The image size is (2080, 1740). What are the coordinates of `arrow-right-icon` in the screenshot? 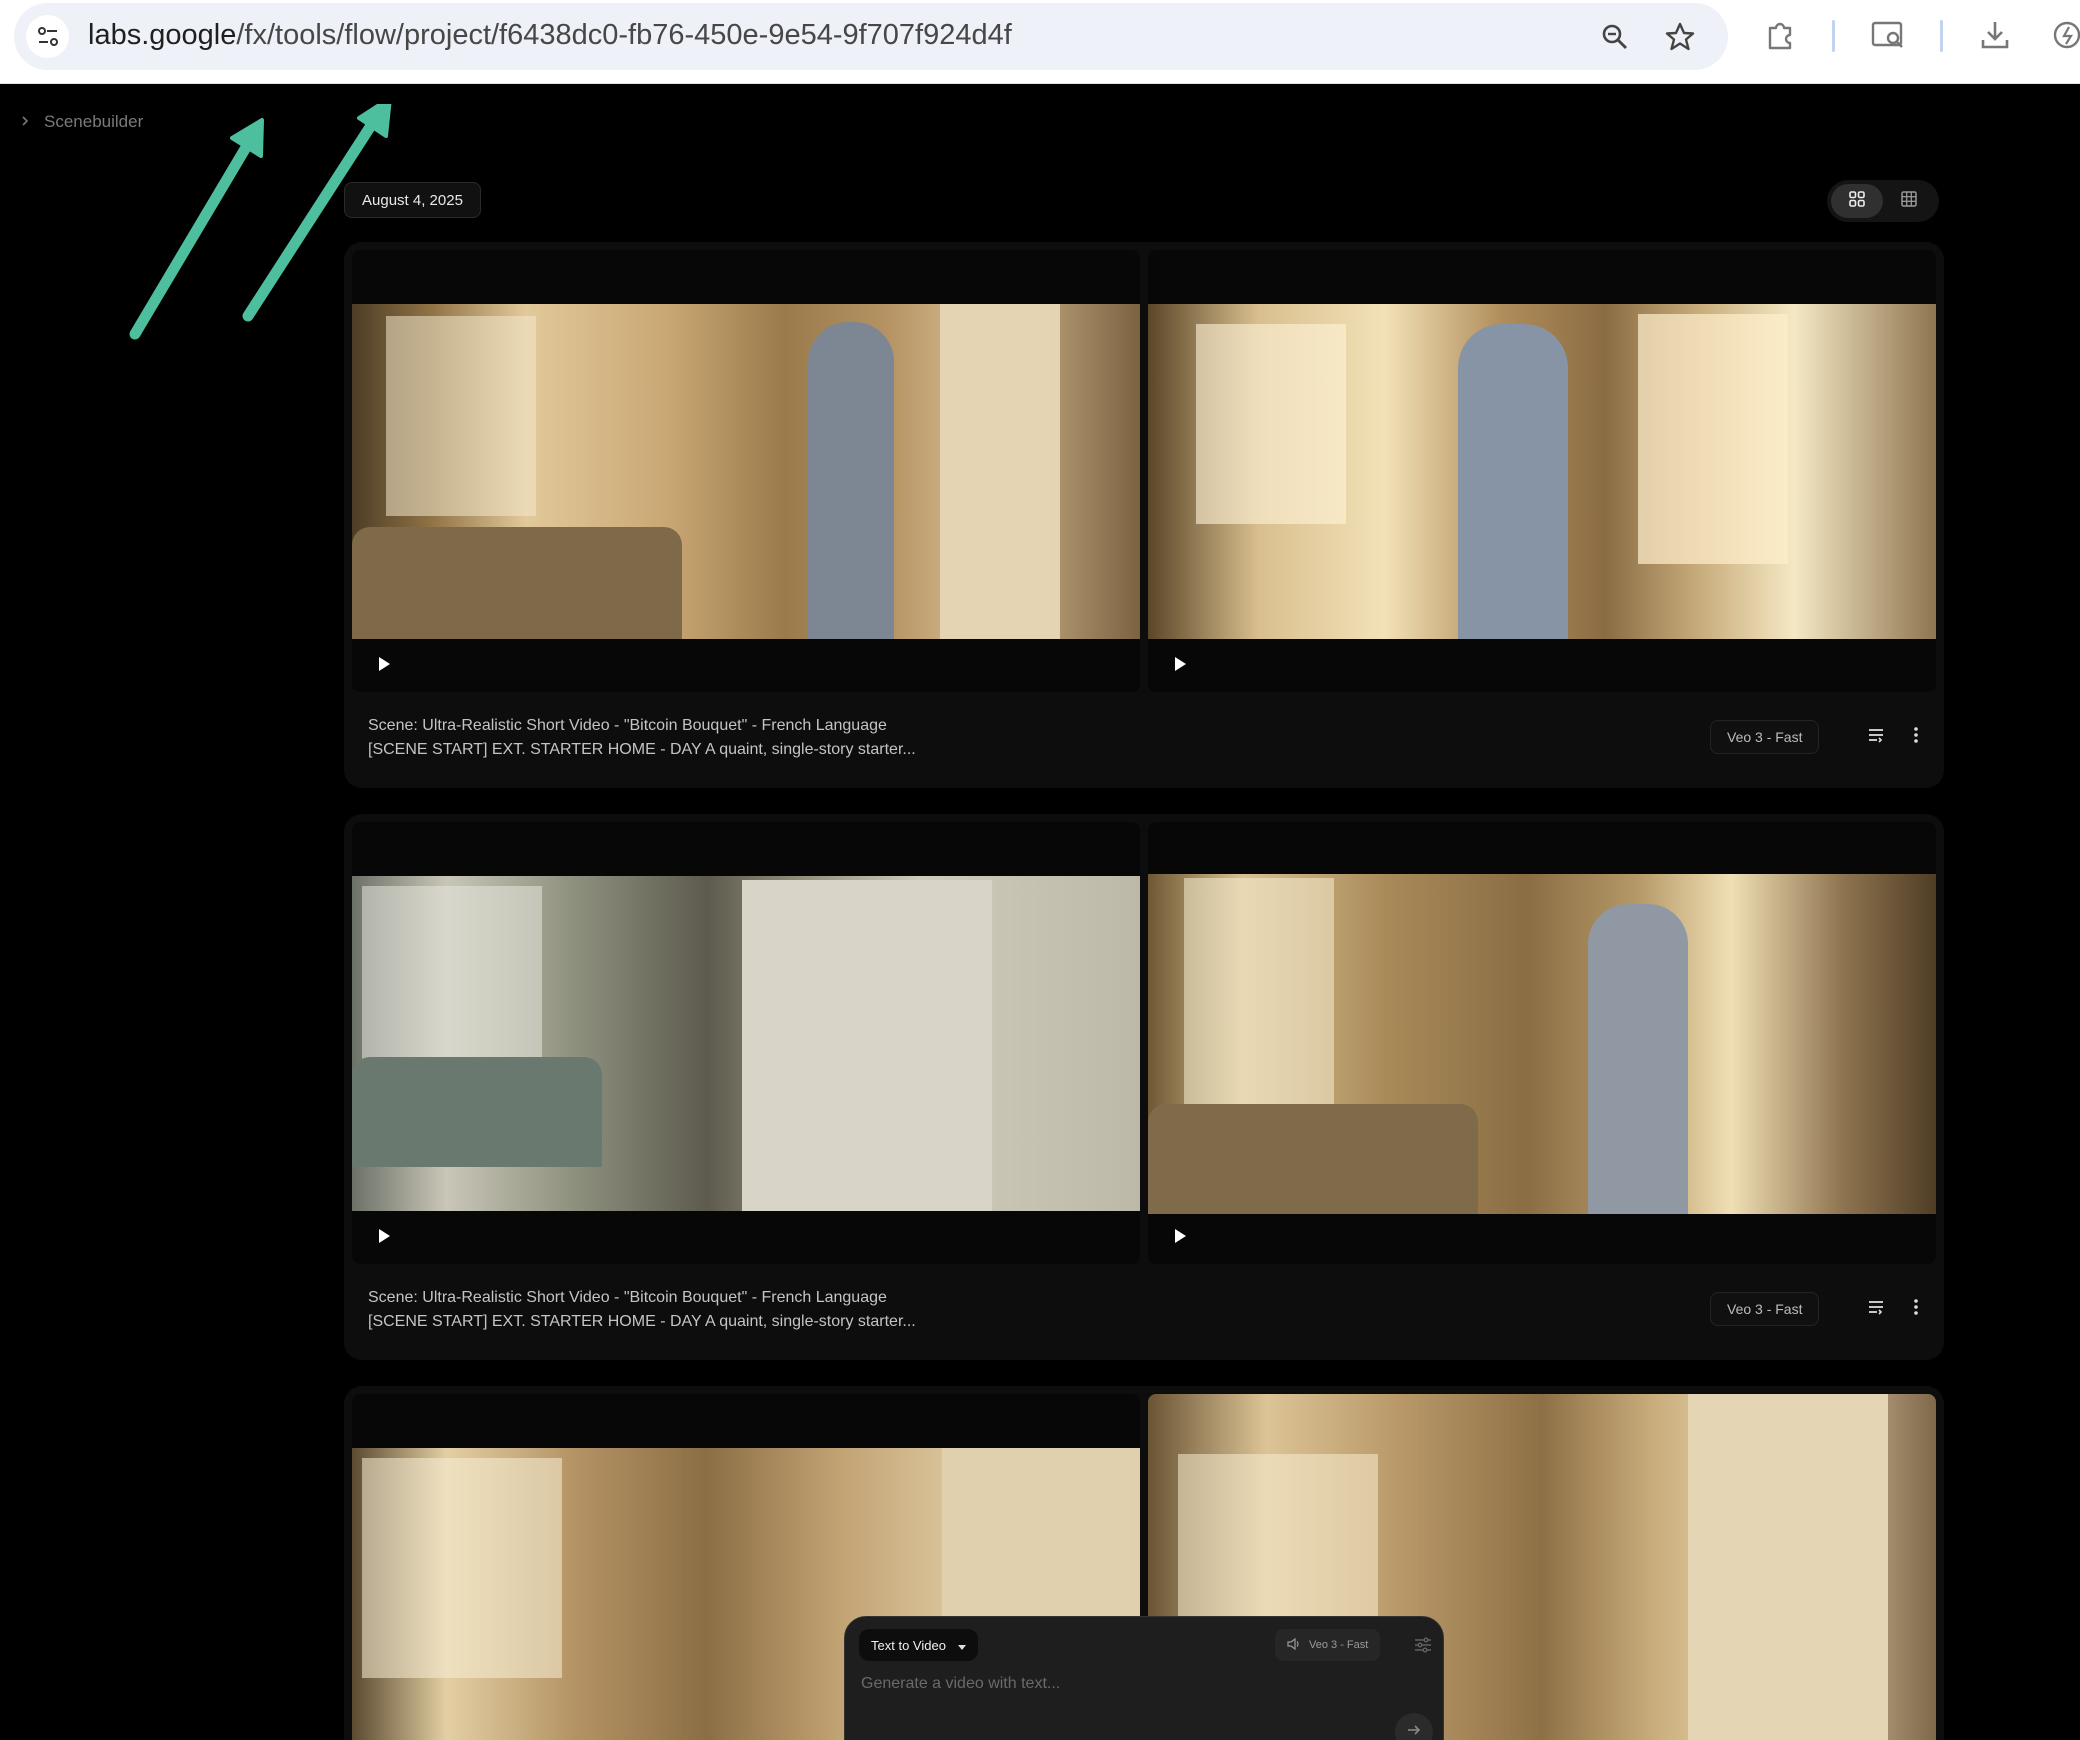 It's located at (1414, 1731).